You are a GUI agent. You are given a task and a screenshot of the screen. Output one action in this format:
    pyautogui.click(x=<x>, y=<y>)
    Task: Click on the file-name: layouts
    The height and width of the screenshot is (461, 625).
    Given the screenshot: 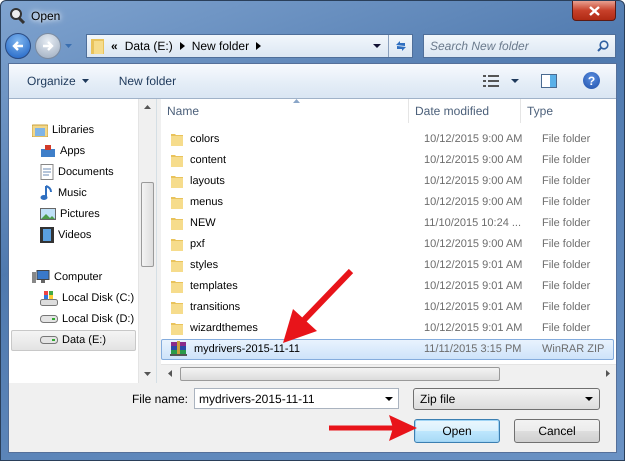 What is the action you would take?
    pyautogui.click(x=207, y=181)
    